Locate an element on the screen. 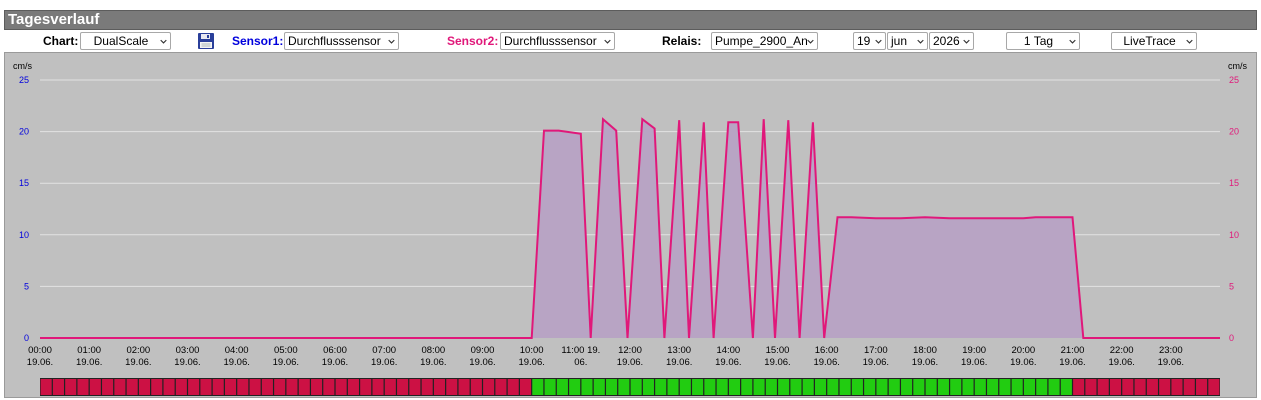 The width and height of the screenshot is (1261, 400). x-tick-time: 11:00 19. is located at coordinates (580, 350).